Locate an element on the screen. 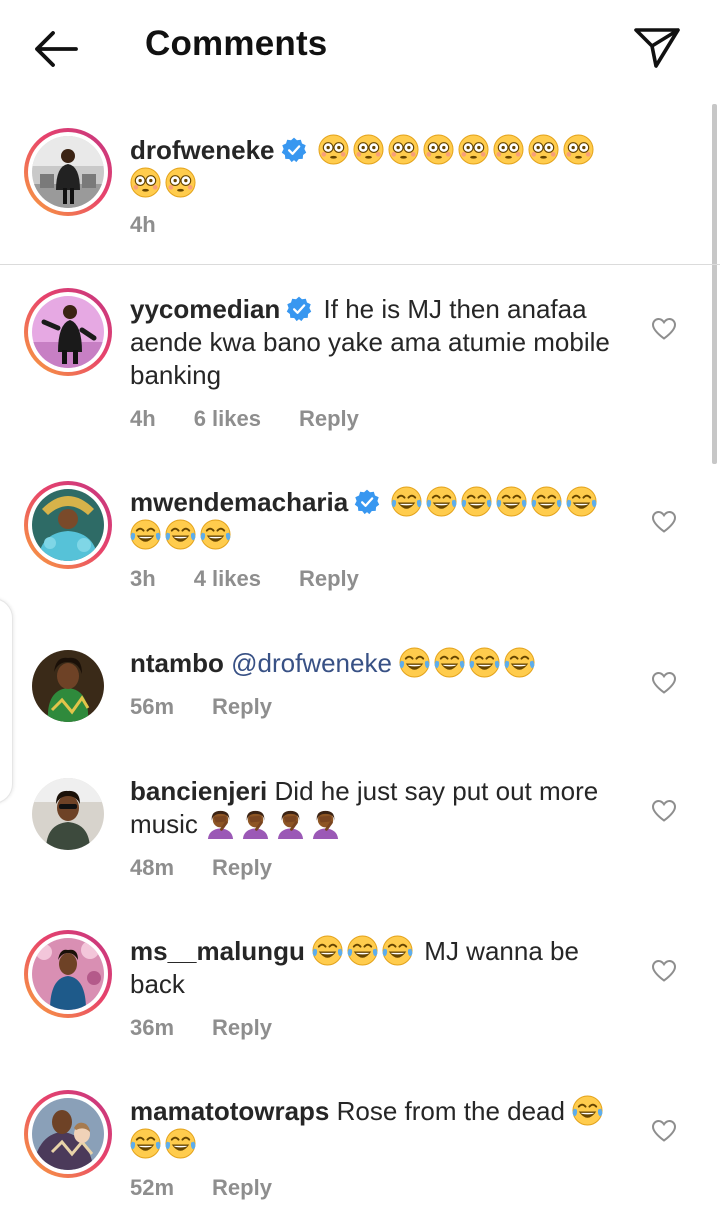 Image resolution: width=720 pixels, height=1228 pixels. comment-meta: 56m Reply is located at coordinates (220, 707).